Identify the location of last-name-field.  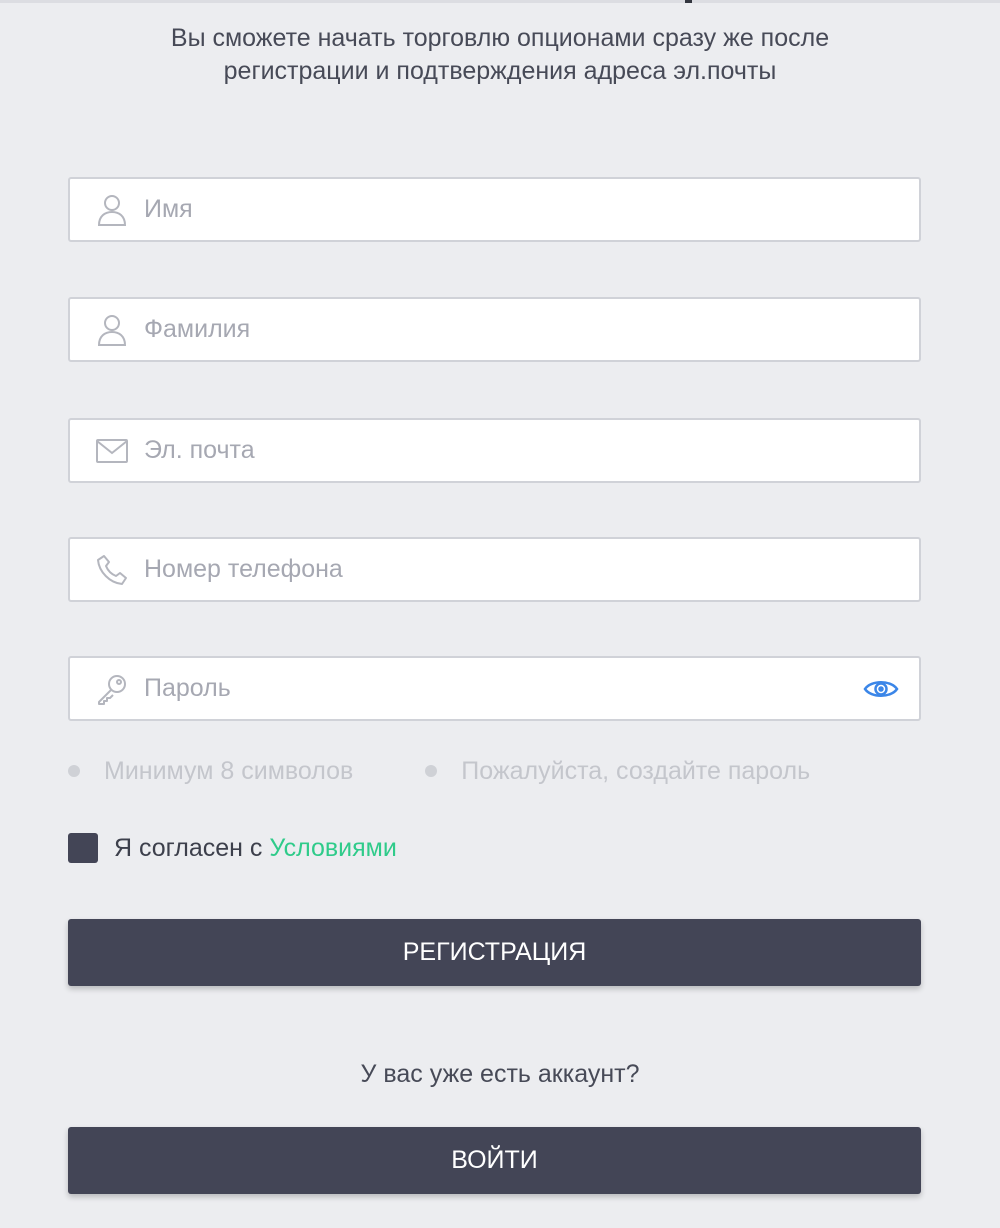
(494, 329).